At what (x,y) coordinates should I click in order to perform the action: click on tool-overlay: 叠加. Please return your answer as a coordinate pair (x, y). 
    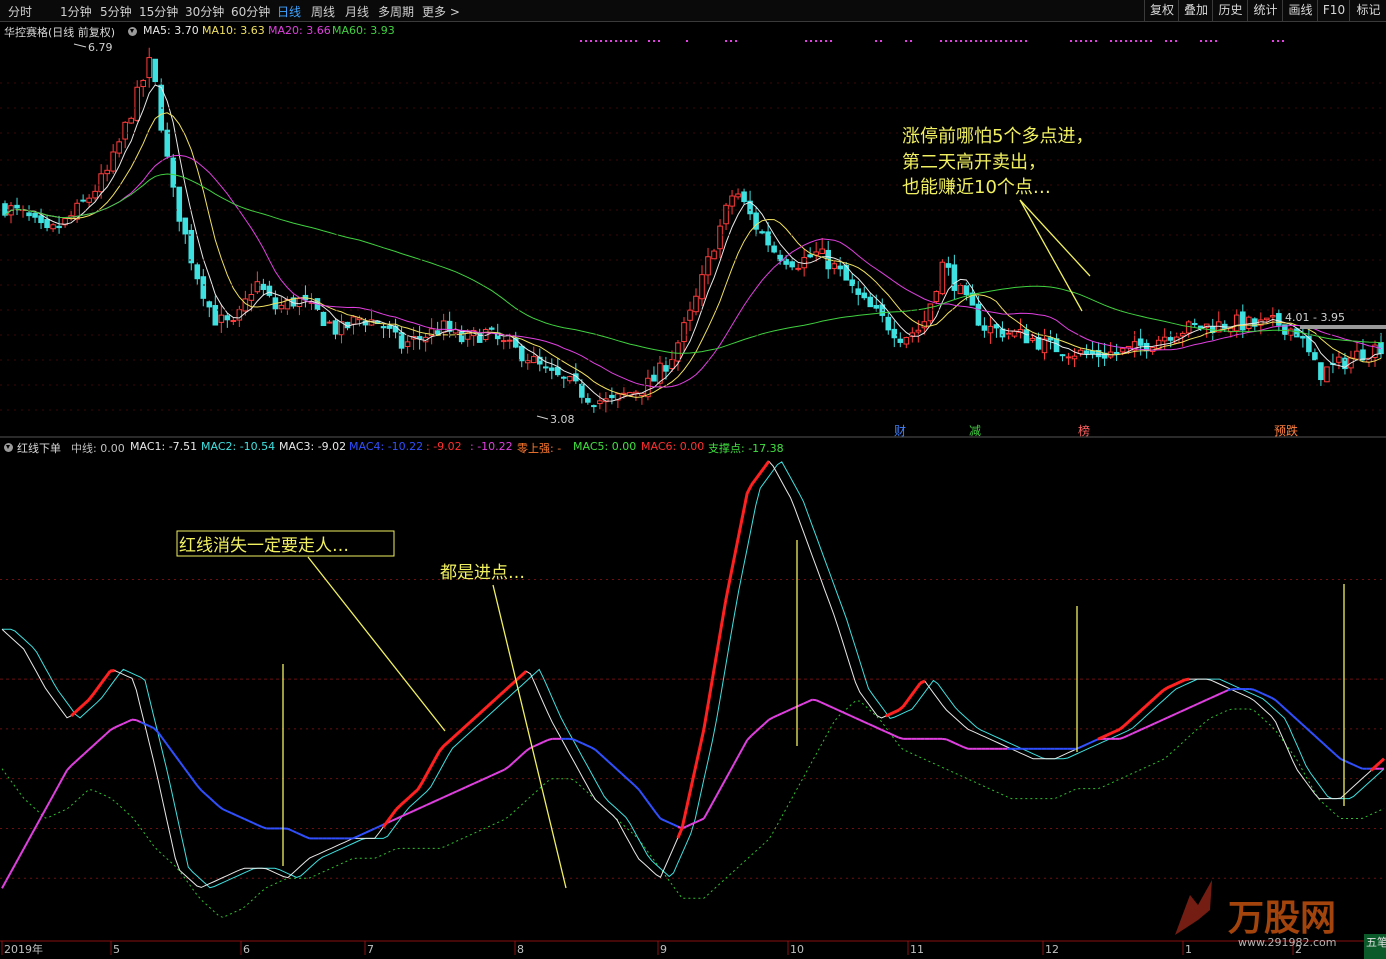
    Looking at the image, I should click on (1195, 10).